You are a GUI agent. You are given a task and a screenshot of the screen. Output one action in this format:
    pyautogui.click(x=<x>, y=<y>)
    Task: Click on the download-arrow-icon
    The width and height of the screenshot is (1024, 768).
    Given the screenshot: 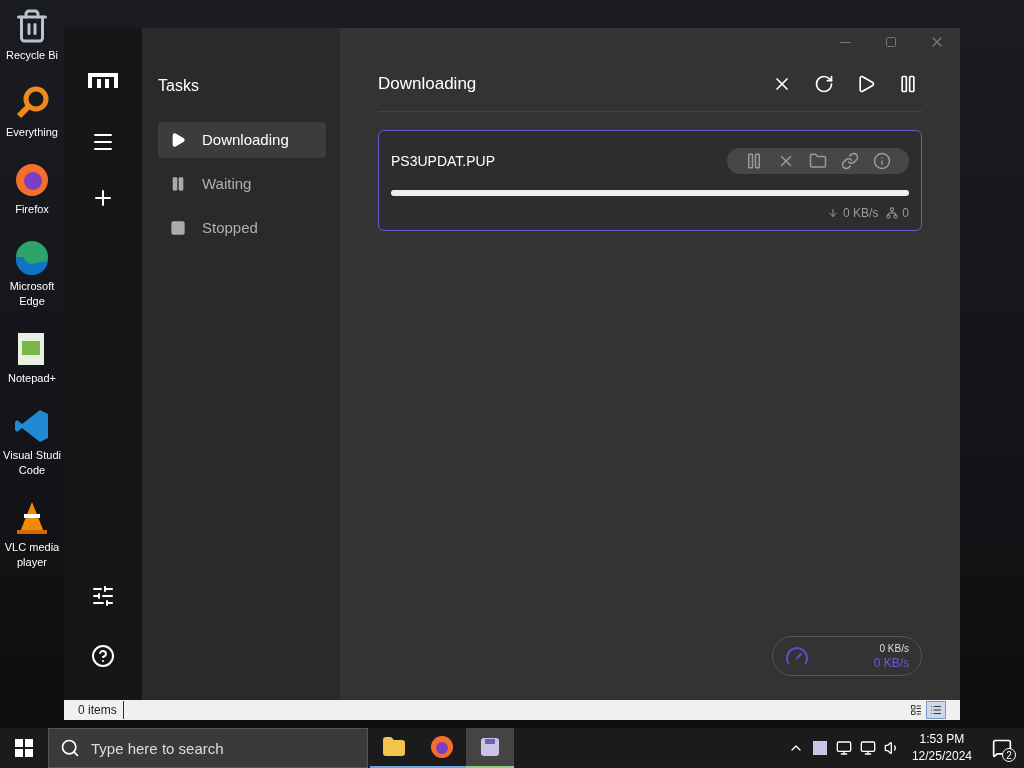 What is the action you would take?
    pyautogui.click(x=832, y=213)
    